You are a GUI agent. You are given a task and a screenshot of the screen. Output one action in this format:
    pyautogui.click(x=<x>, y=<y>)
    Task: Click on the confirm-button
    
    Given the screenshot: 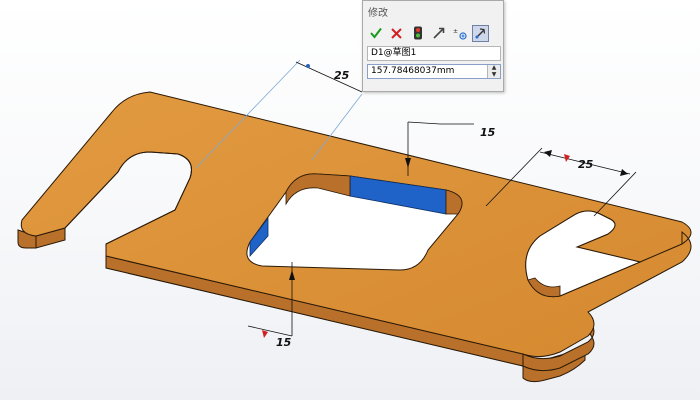 What is the action you would take?
    pyautogui.click(x=375, y=33)
    